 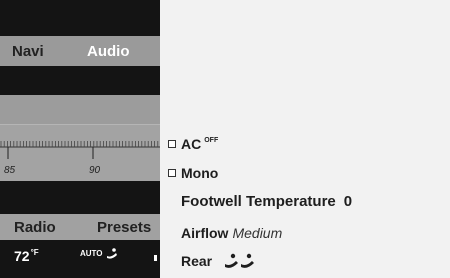 I want to click on footwell-value: 0, so click(x=348, y=201).